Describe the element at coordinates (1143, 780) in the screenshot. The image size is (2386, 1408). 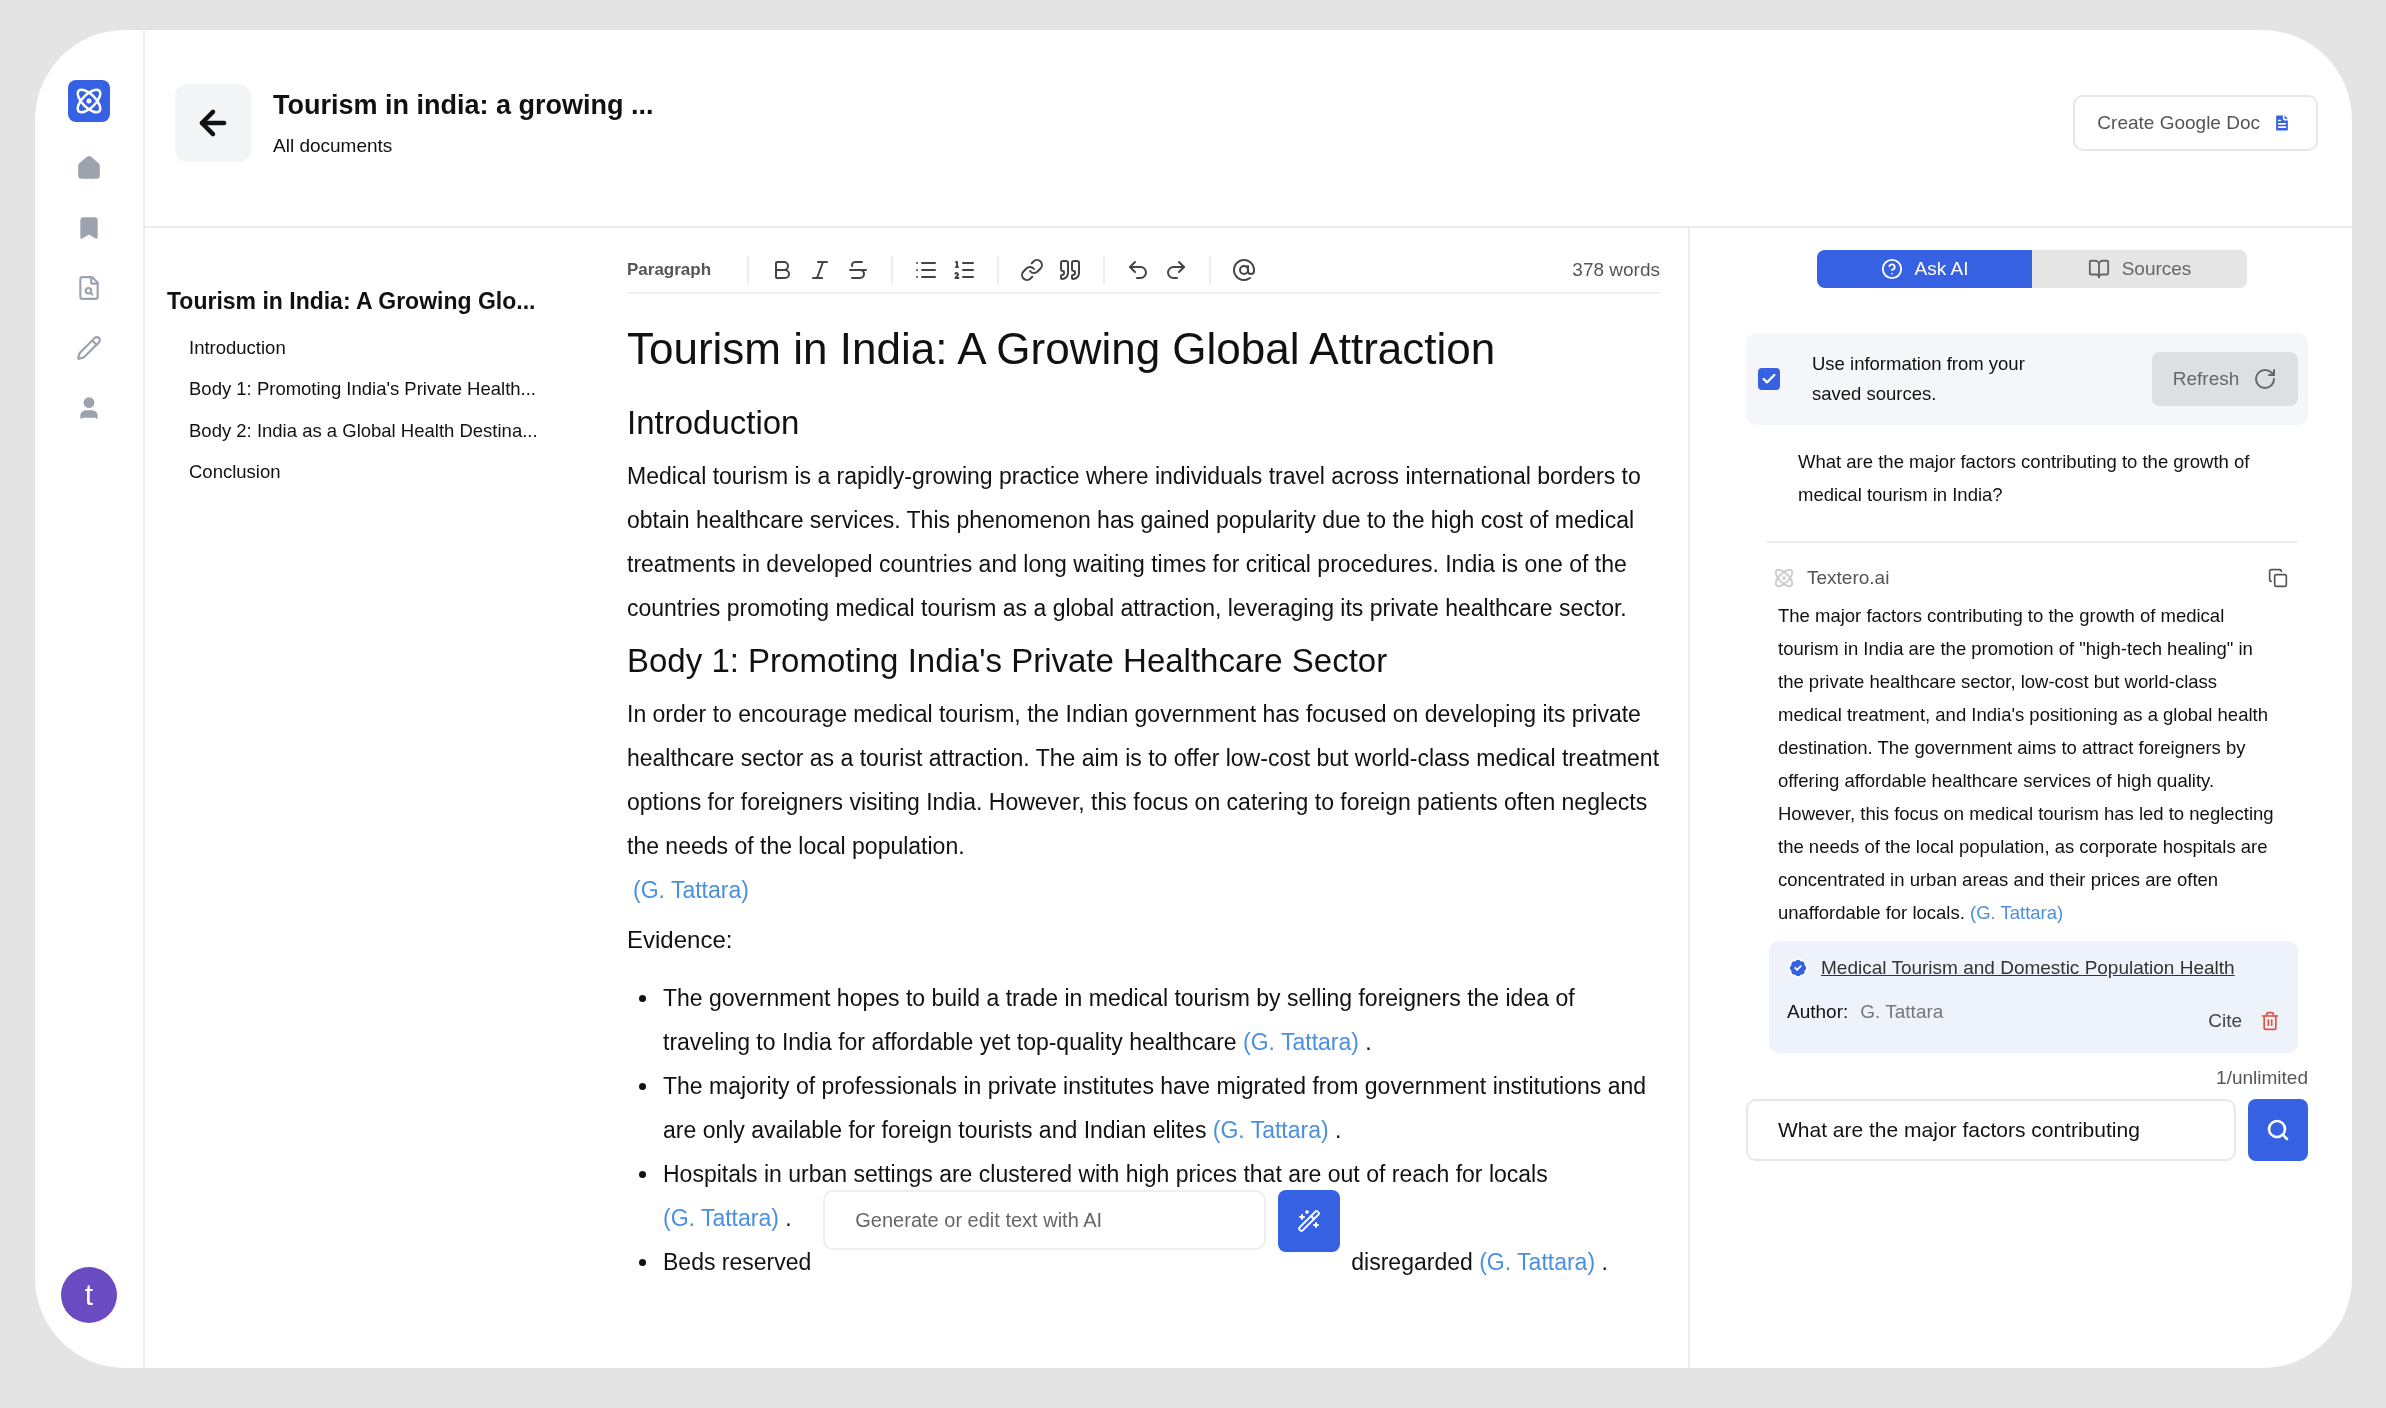
I see `paragraph: In order to encourage medical tourism, the Indian government has focused on developing its private healthcare sector as a tourist attraction. The aim is to offer low-cost but world-class medical treatment options for foreigners visiting India. However, this focus on catering to foreign patients often neglects the needs of the local population.` at that location.